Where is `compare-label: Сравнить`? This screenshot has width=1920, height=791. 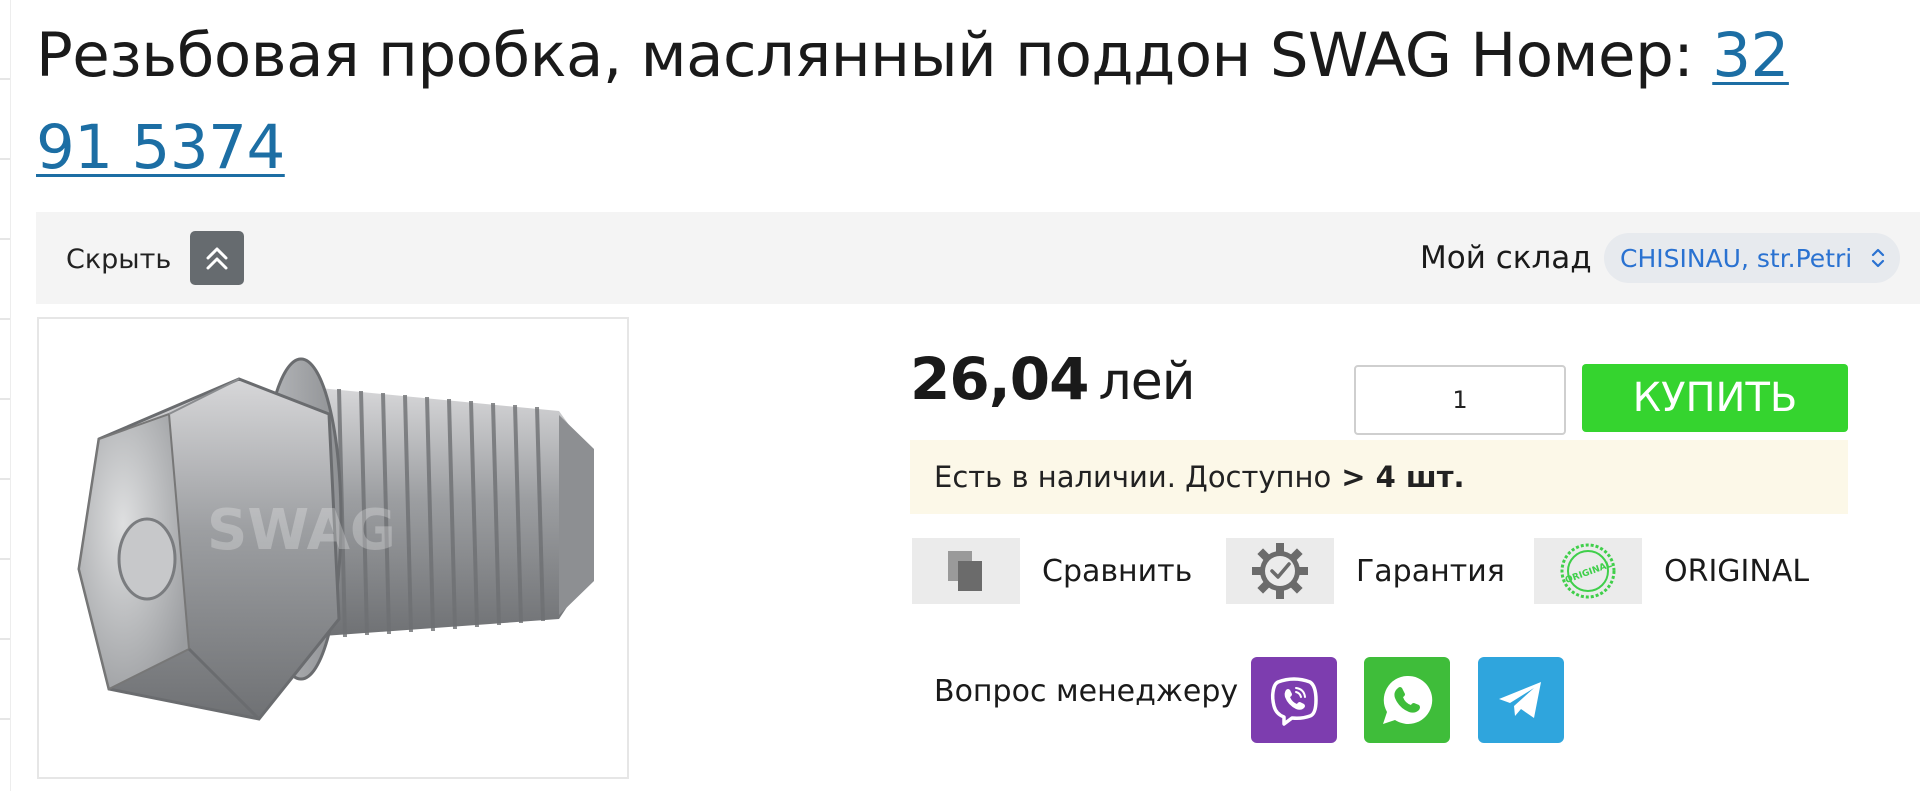 compare-label: Сравнить is located at coordinates (1117, 571).